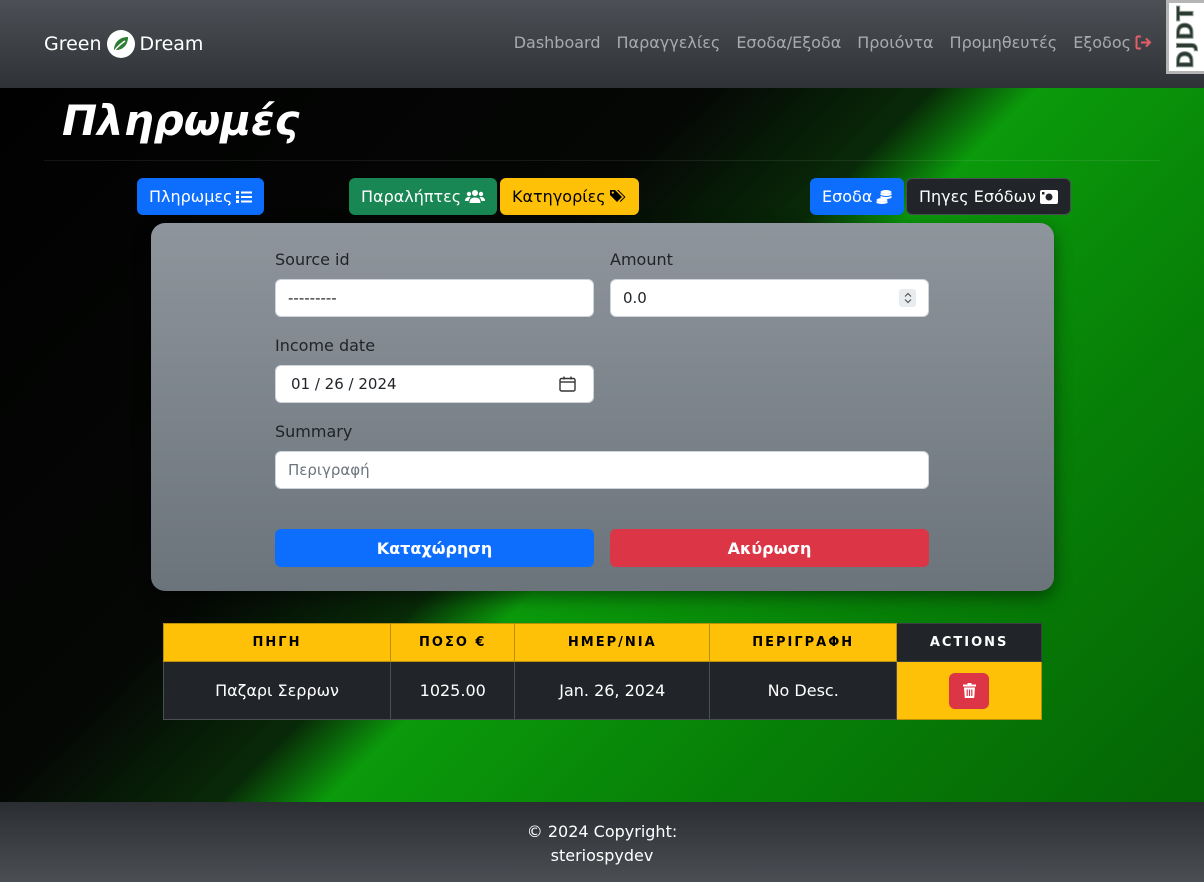  I want to click on nav-link-orders: Παραγγελίες, so click(669, 42).